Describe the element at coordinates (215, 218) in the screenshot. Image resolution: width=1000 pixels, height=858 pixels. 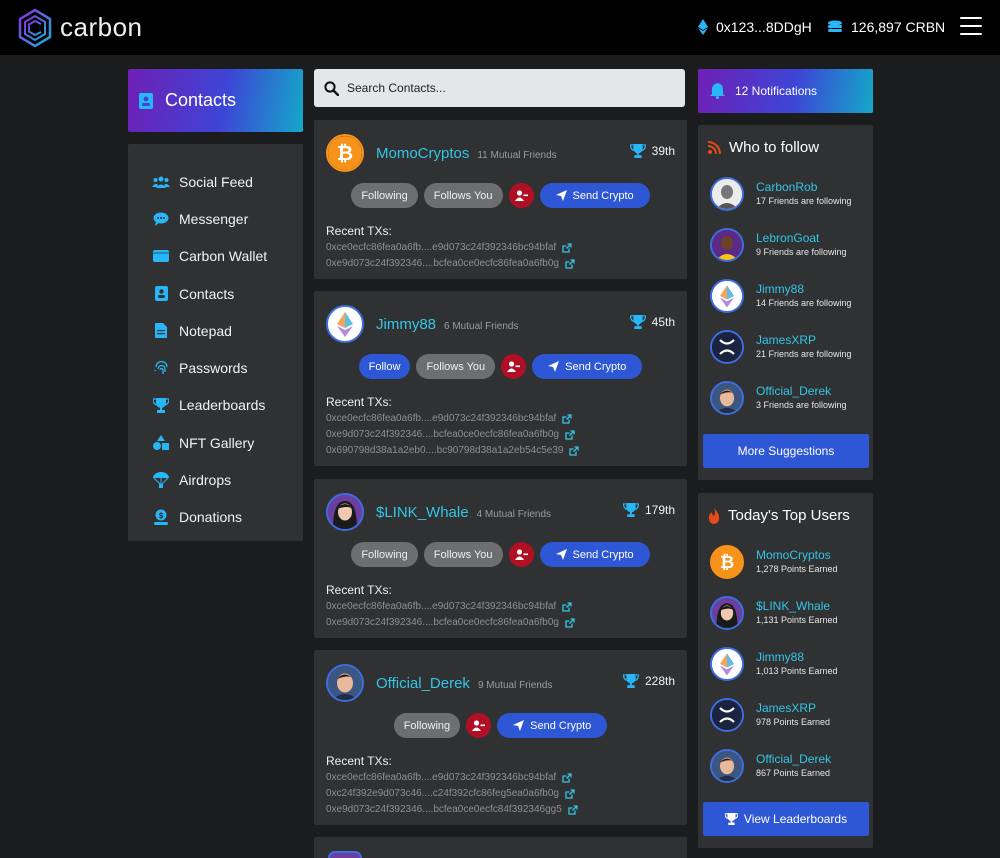
I see `sidebar-item-messenger: Messenger` at that location.